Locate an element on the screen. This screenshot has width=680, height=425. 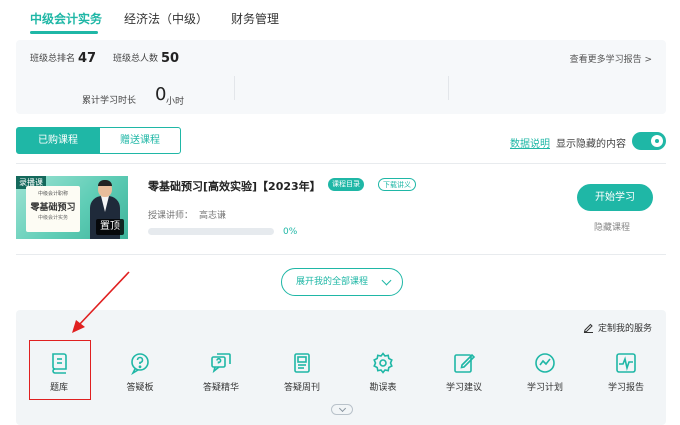
service-label: 答疑板 is located at coordinates (140, 388).